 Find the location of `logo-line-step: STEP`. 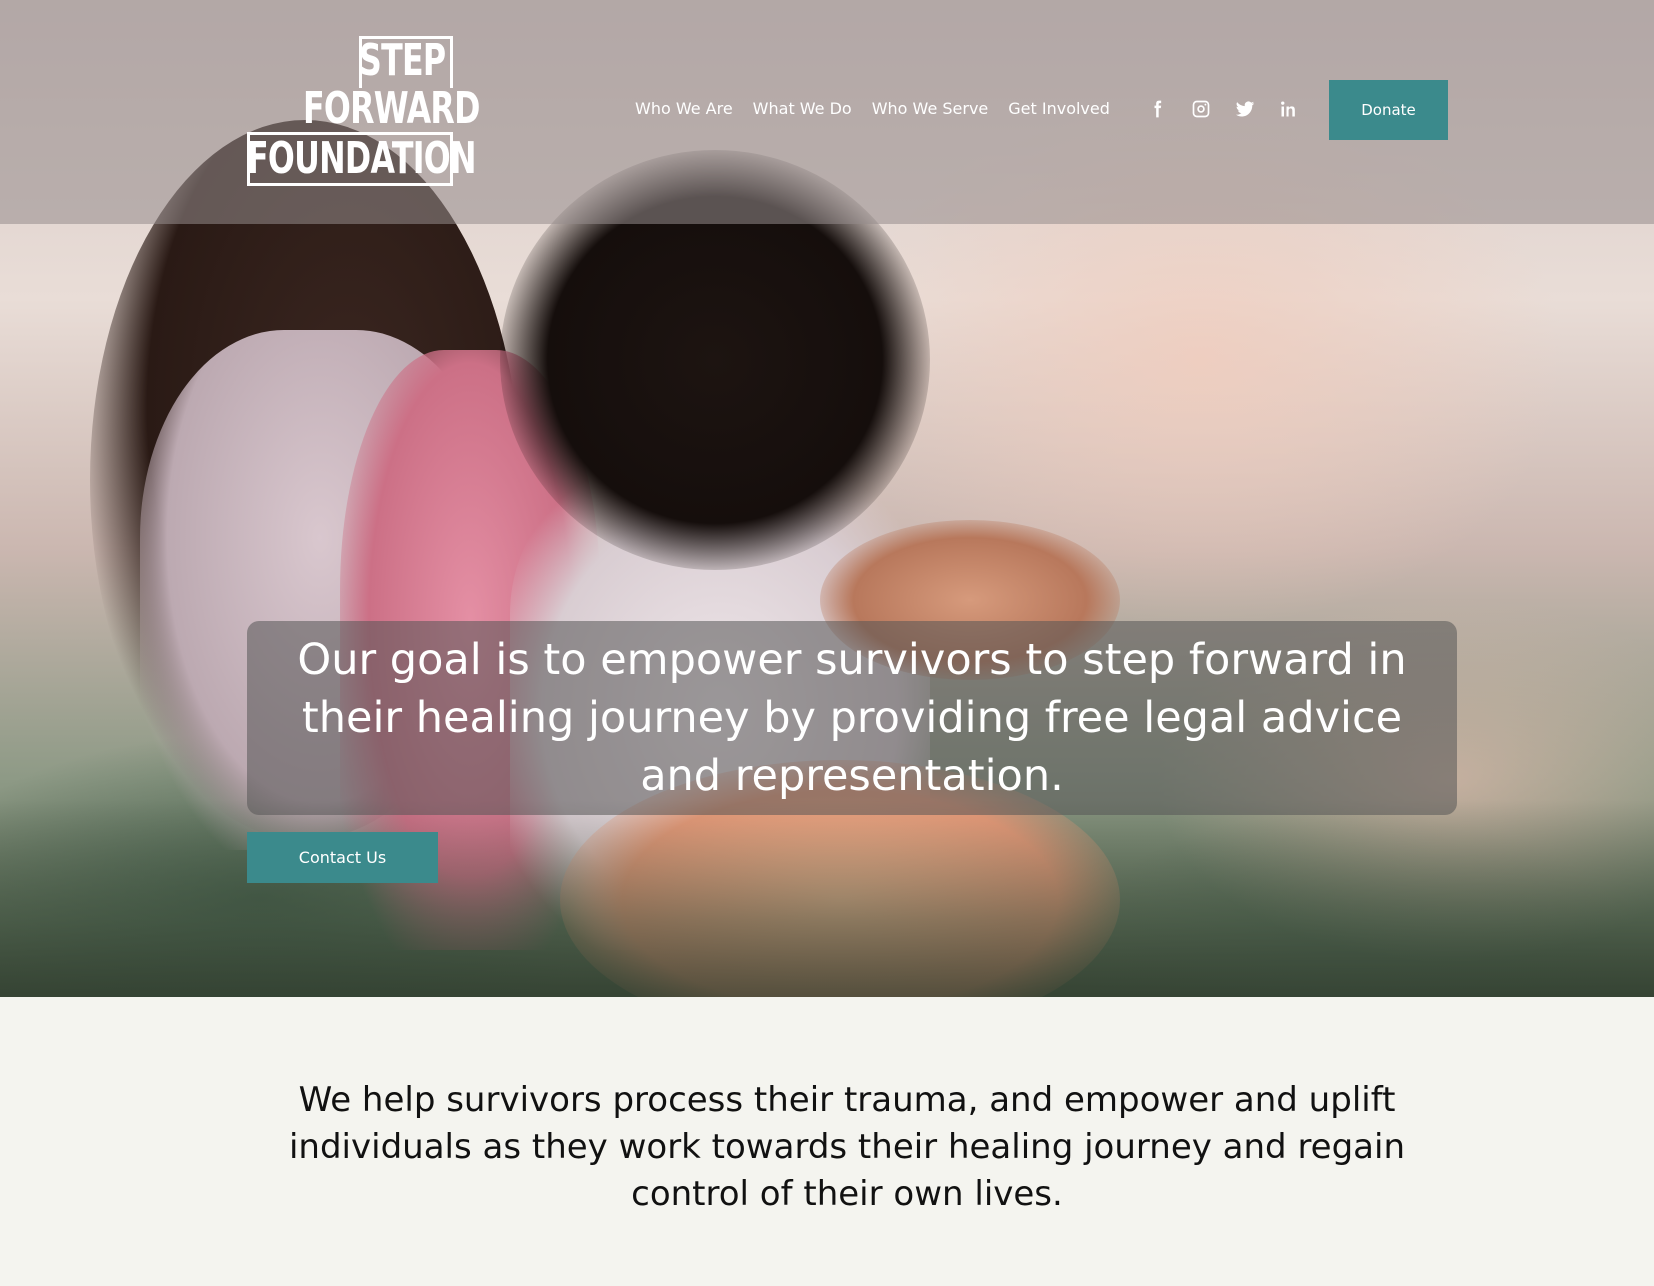

logo-line-step: STEP is located at coordinates (402, 60).